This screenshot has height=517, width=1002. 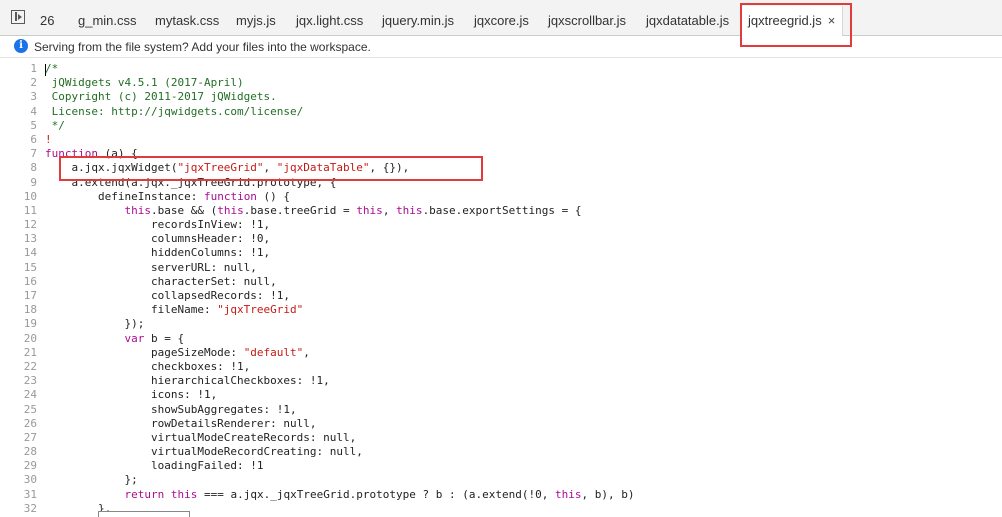 What do you see at coordinates (18, 509) in the screenshot?
I see `line-number: 32` at bounding box center [18, 509].